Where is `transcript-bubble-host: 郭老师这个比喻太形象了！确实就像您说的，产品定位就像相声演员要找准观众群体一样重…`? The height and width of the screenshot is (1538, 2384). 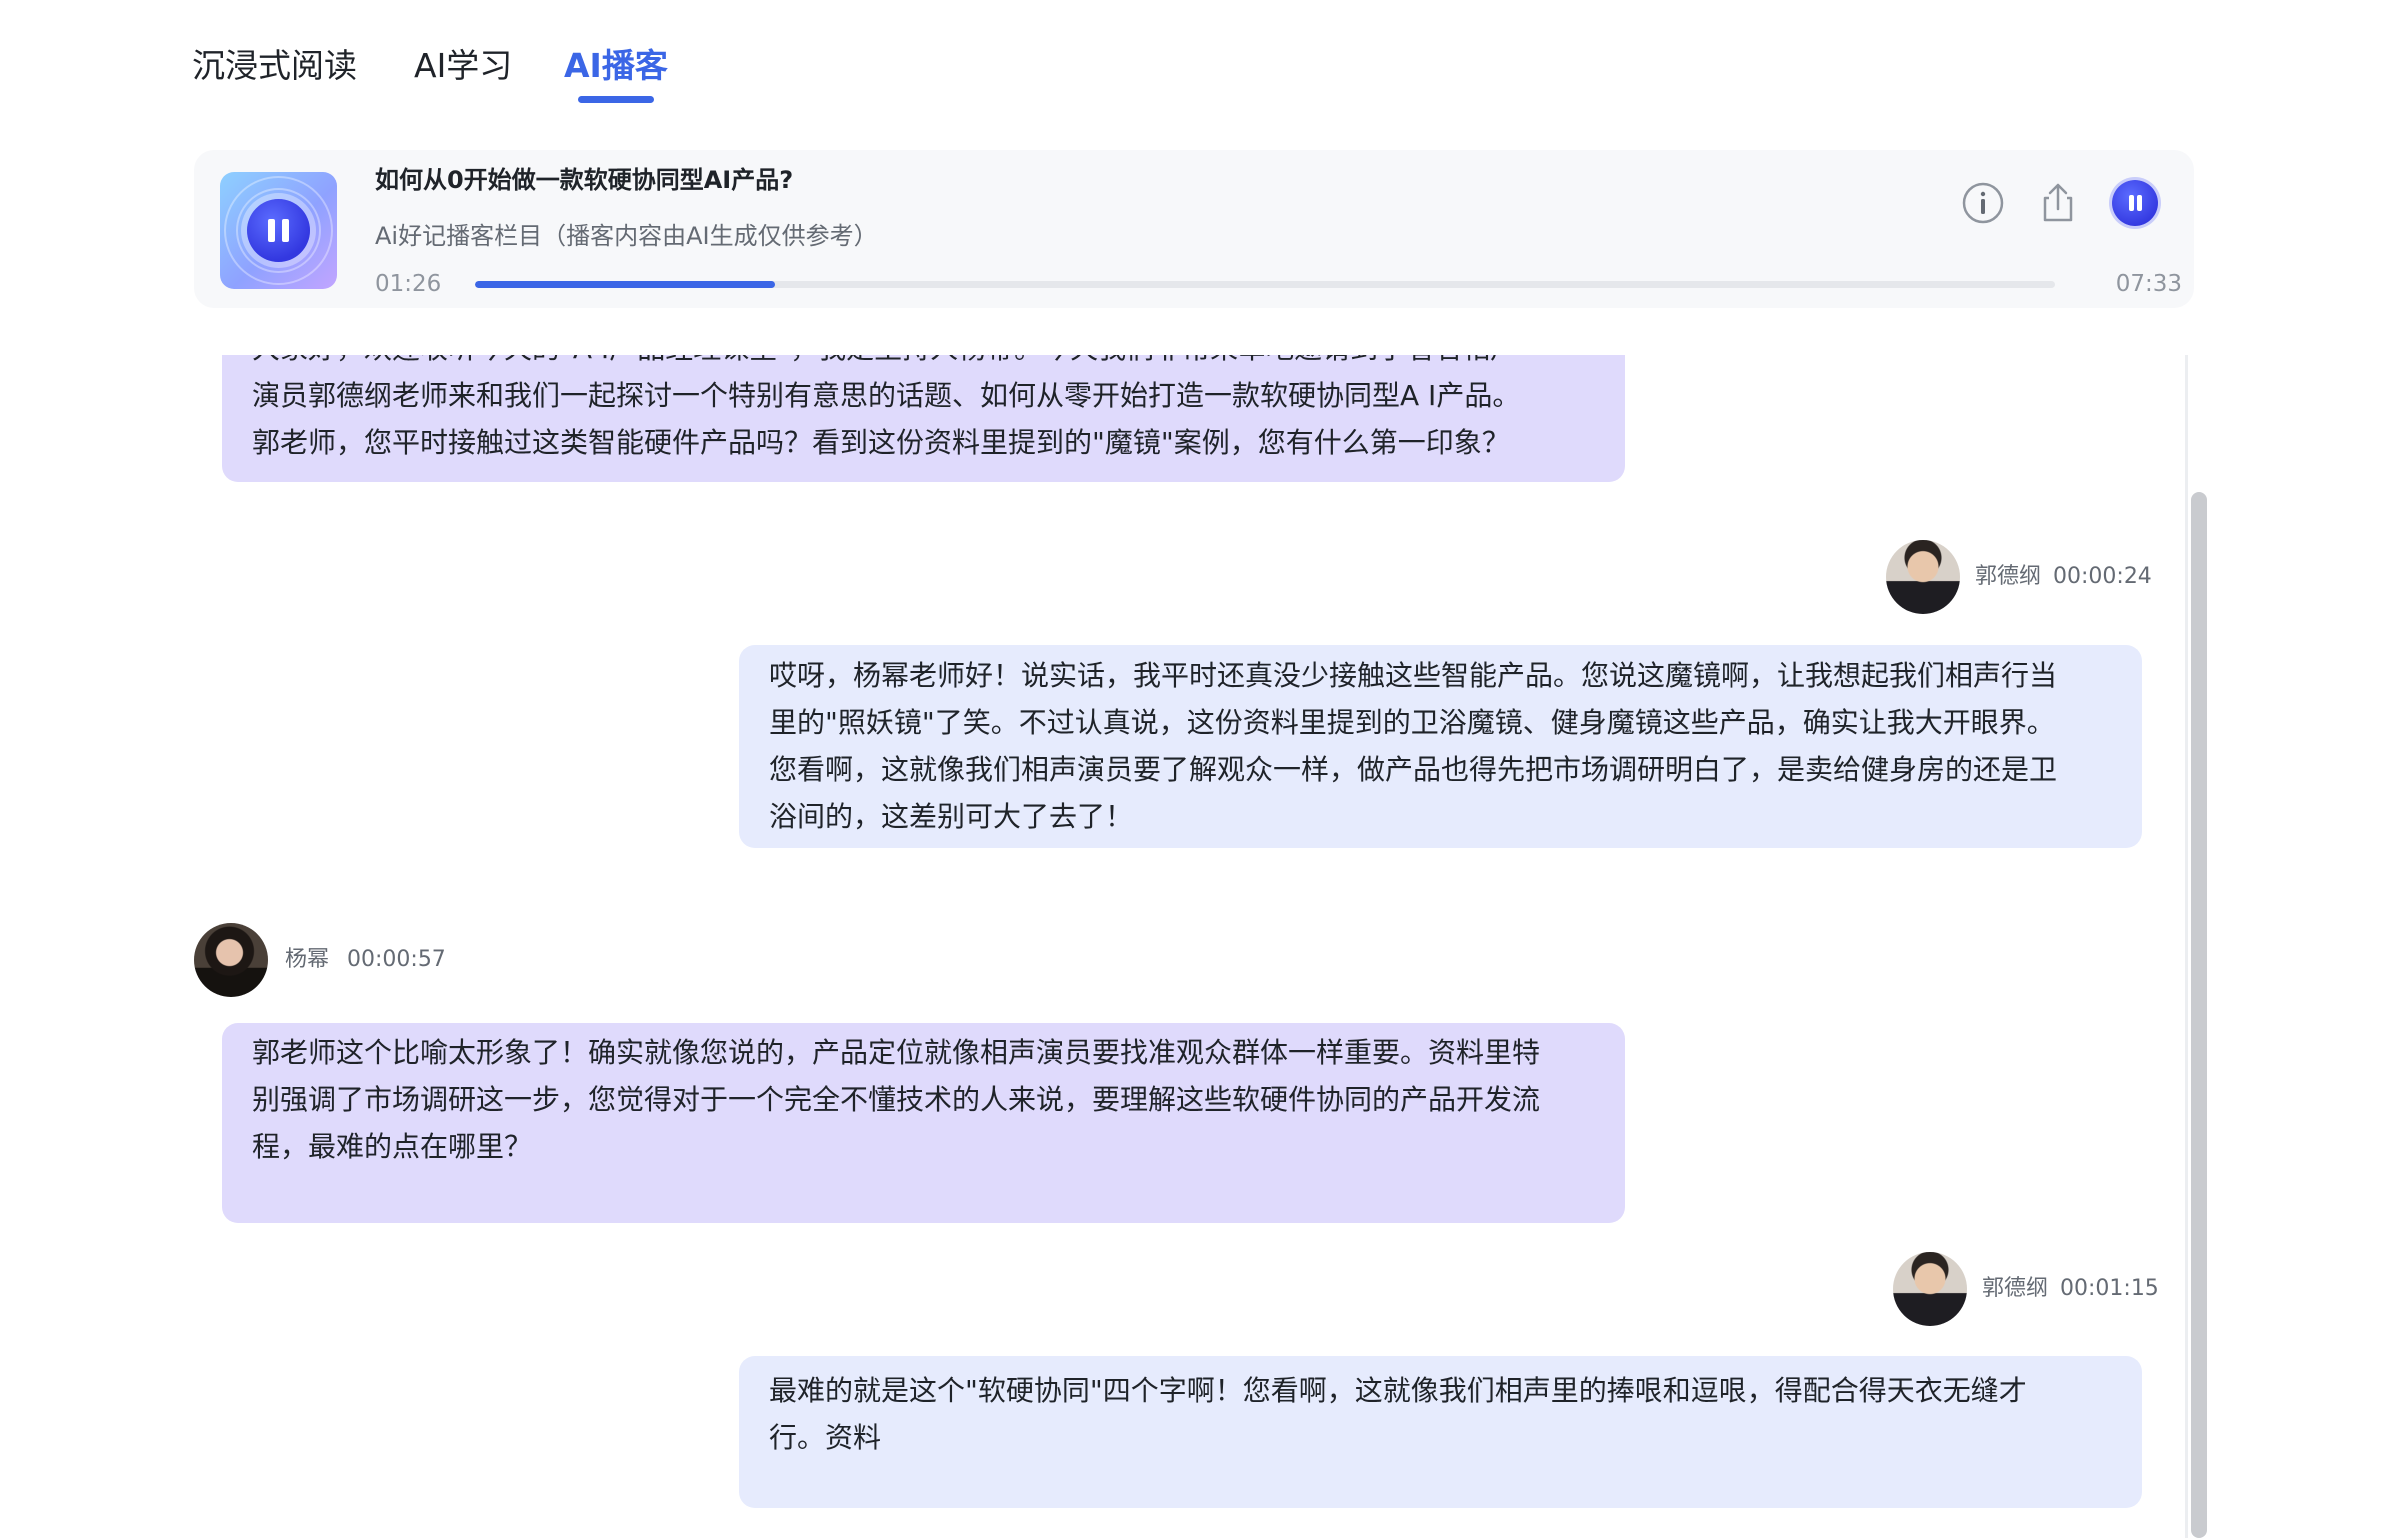
transcript-bubble-host: 郭老师这个比喻太形象了！确实就像您说的，产品定位就像相声演员要找准观众群体一样重… is located at coordinates (923, 1123).